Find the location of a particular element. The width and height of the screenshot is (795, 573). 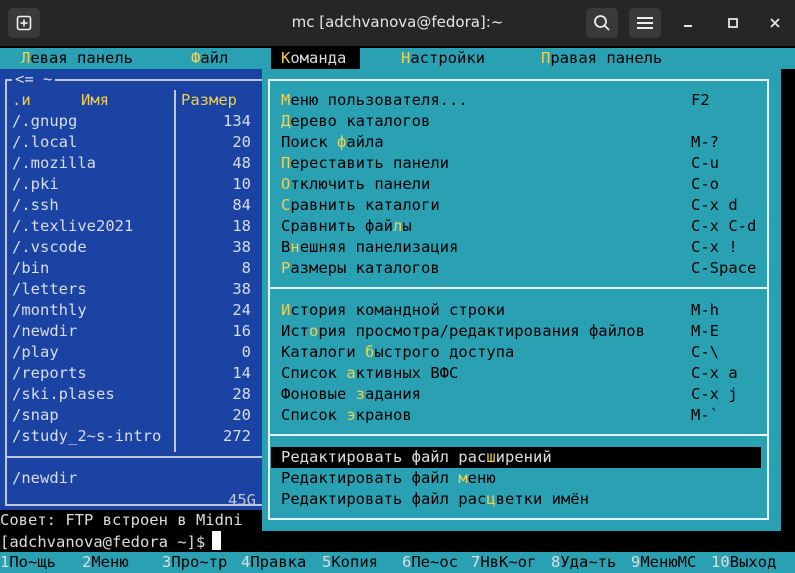

command-menu-item: История командной строки M-h is located at coordinates (521, 310).